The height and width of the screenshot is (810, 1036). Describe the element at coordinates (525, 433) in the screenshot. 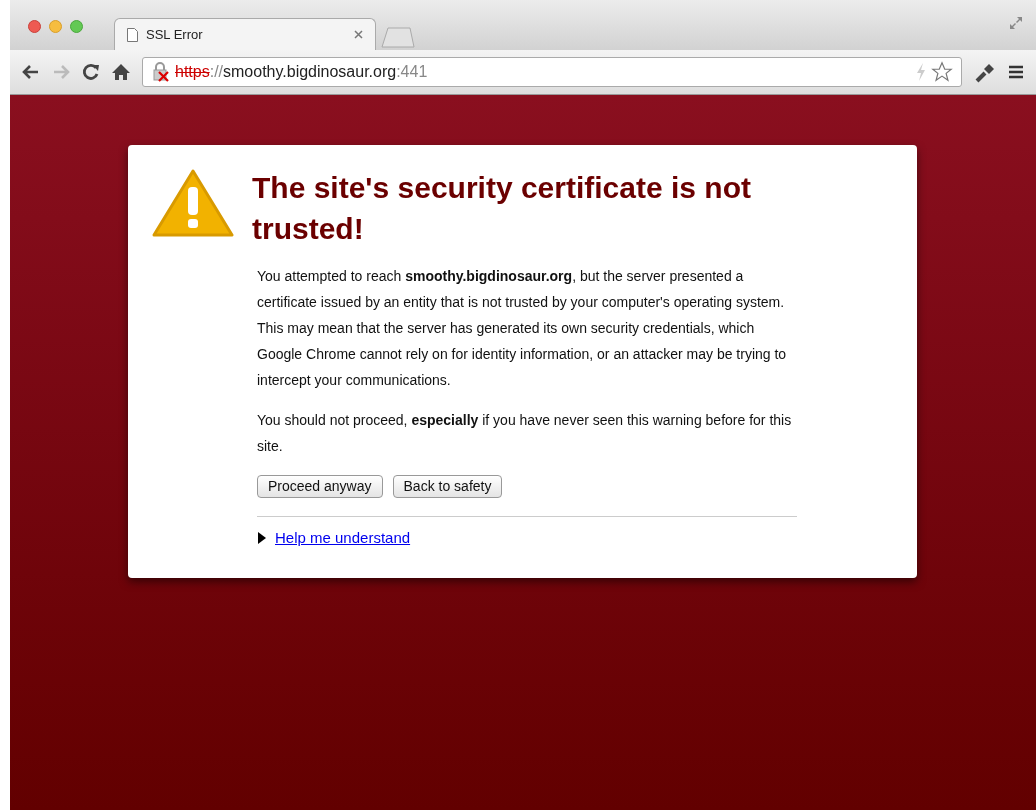

I see `error-description: You should not proceed, especially if you have never seen this warning before for this site.` at that location.